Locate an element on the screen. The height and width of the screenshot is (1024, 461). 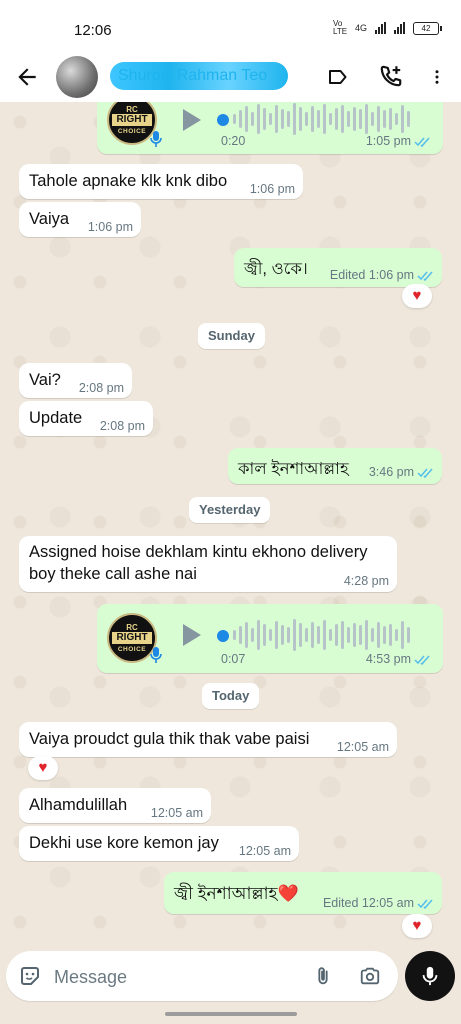
back-arrow-icon is located at coordinates (27, 77).